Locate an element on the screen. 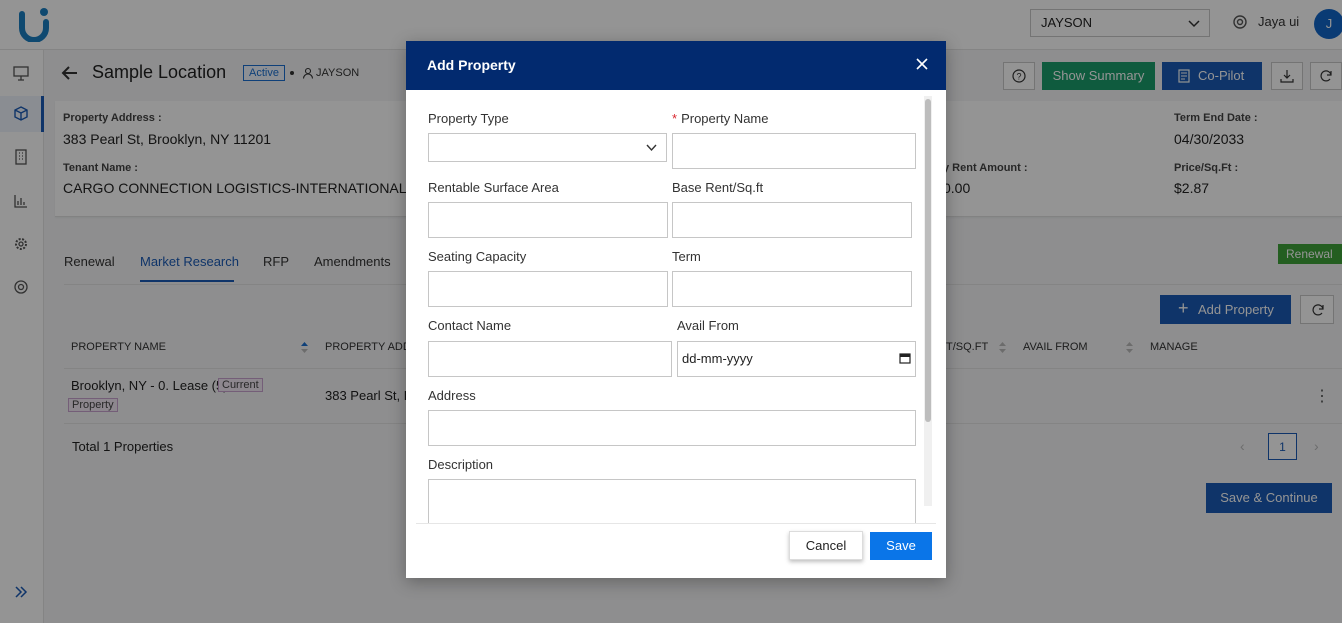 This screenshot has height=623, width=1342. term-input is located at coordinates (792, 289).